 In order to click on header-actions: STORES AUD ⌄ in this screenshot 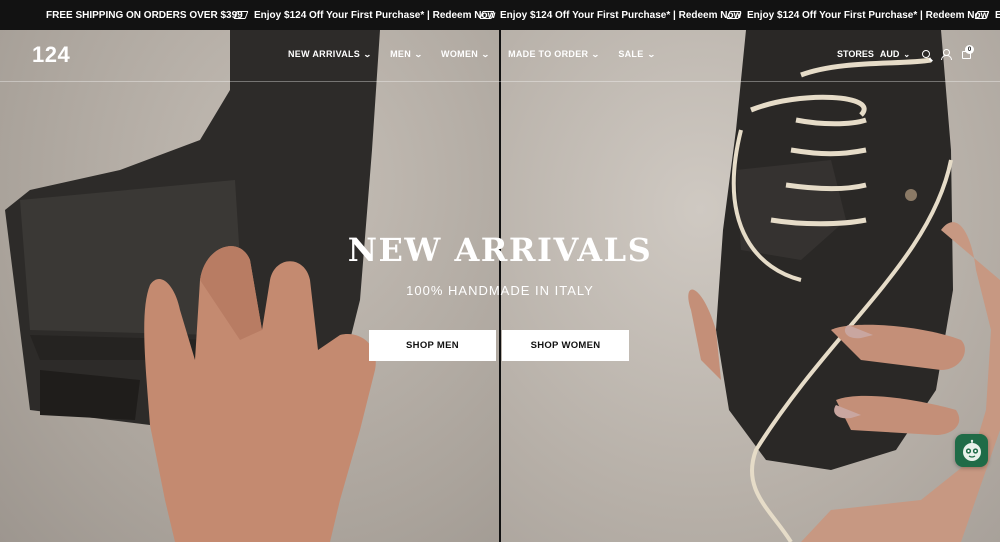, I will do `click(909, 54)`.